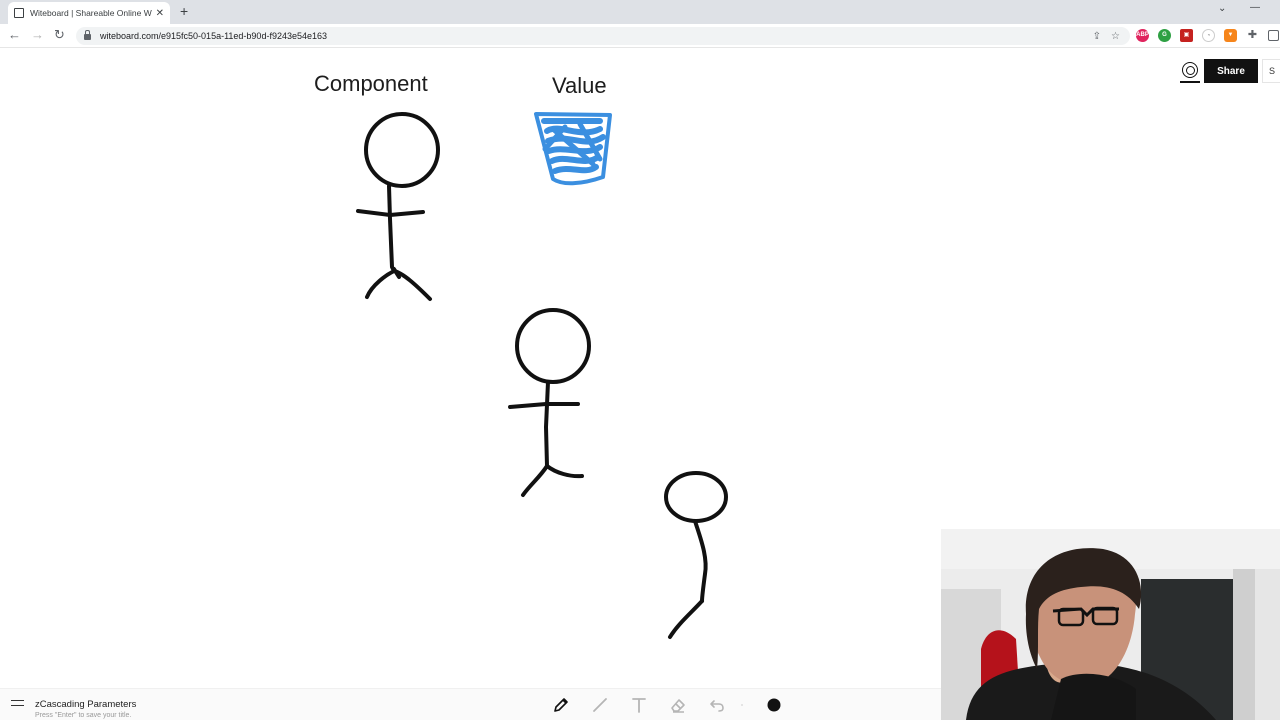 The height and width of the screenshot is (720, 1280). Describe the element at coordinates (774, 705) in the screenshot. I see `color-picker-black-icon` at that location.